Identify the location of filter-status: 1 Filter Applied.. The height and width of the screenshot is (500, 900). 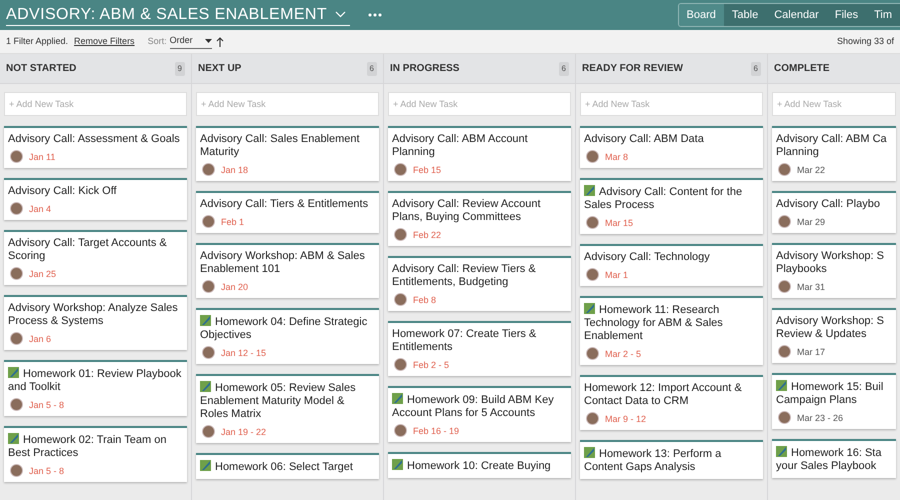
(37, 41).